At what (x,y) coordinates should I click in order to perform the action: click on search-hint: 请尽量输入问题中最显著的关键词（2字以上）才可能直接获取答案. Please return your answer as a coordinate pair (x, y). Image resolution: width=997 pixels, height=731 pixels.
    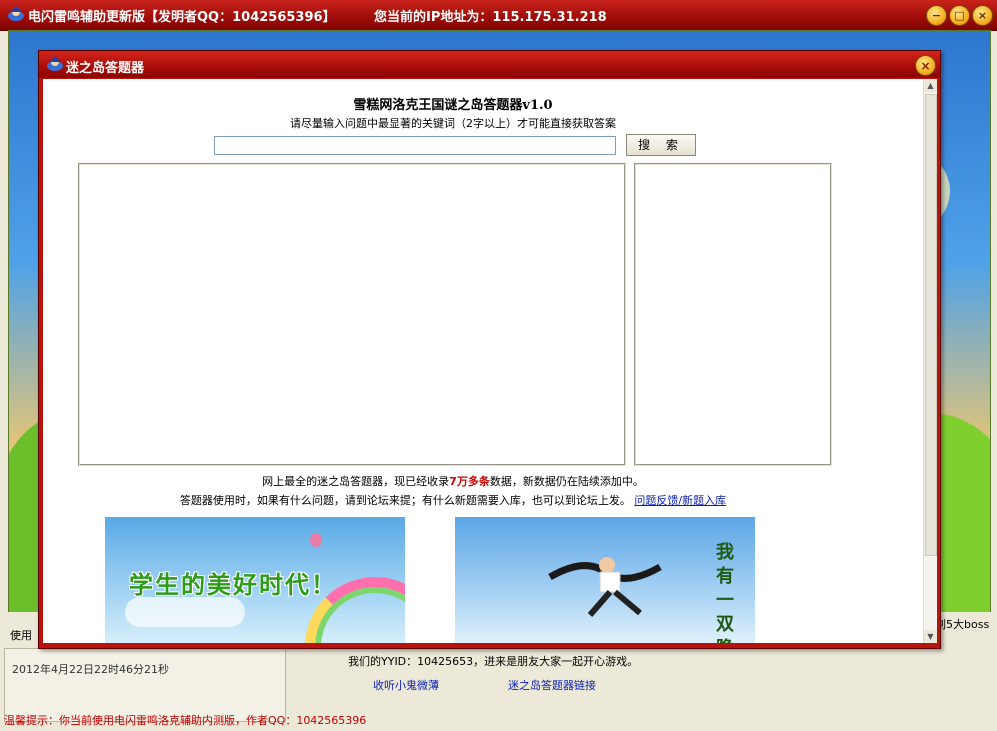
    Looking at the image, I should click on (453, 123).